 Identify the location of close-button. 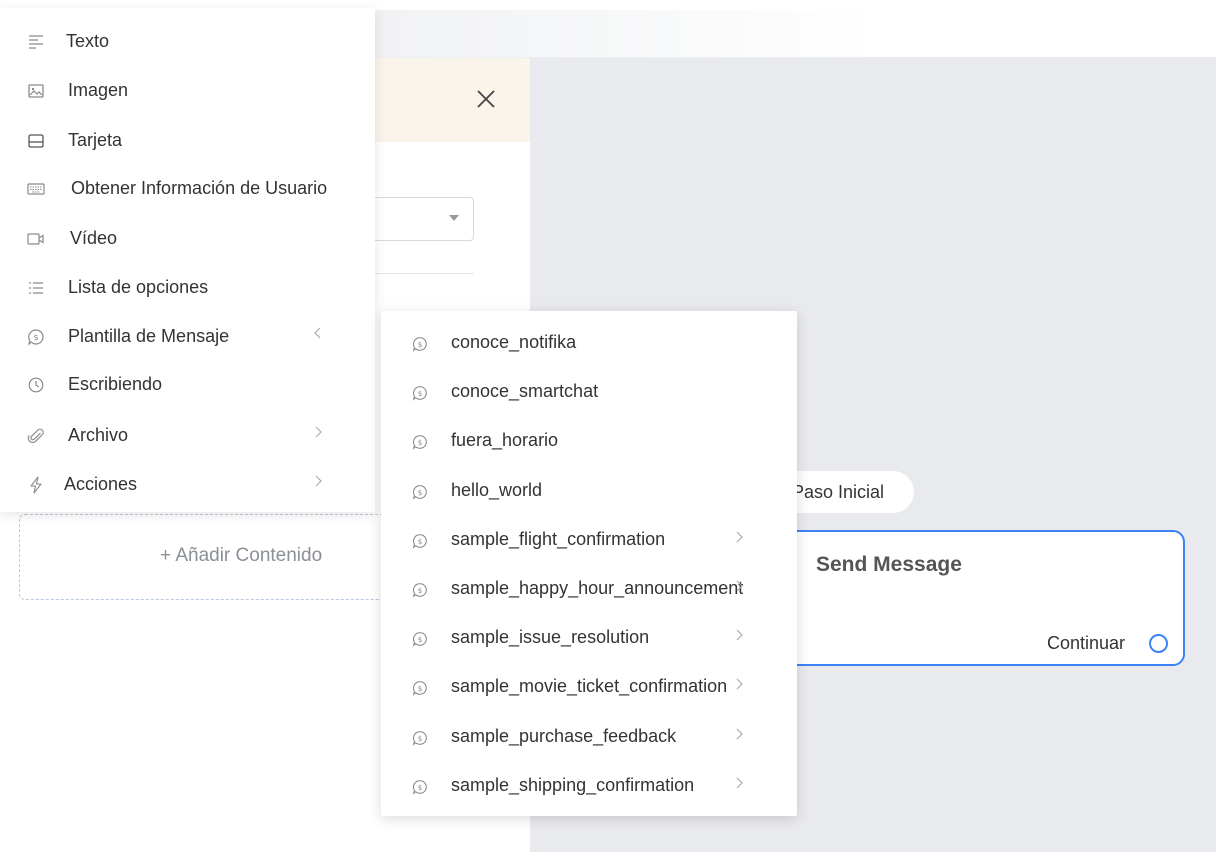
(486, 99).